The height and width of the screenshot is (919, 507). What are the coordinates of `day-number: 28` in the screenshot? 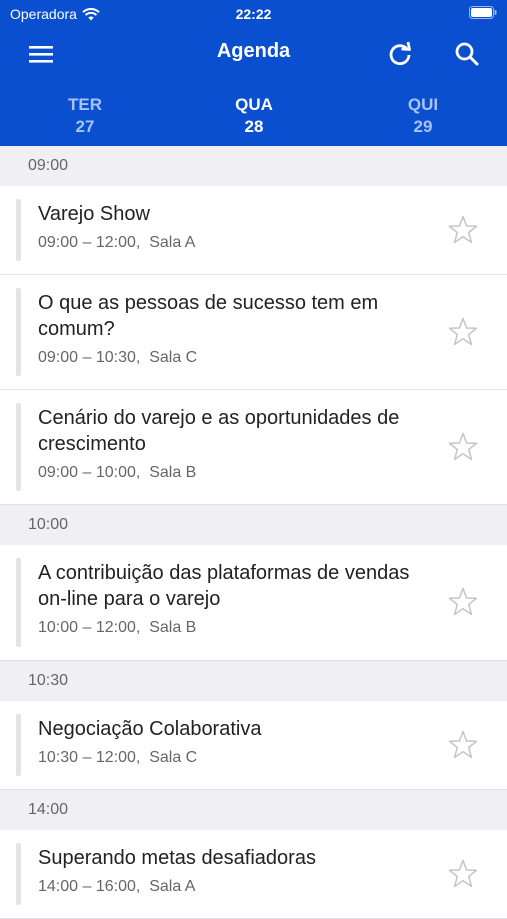 It's located at (254, 126).